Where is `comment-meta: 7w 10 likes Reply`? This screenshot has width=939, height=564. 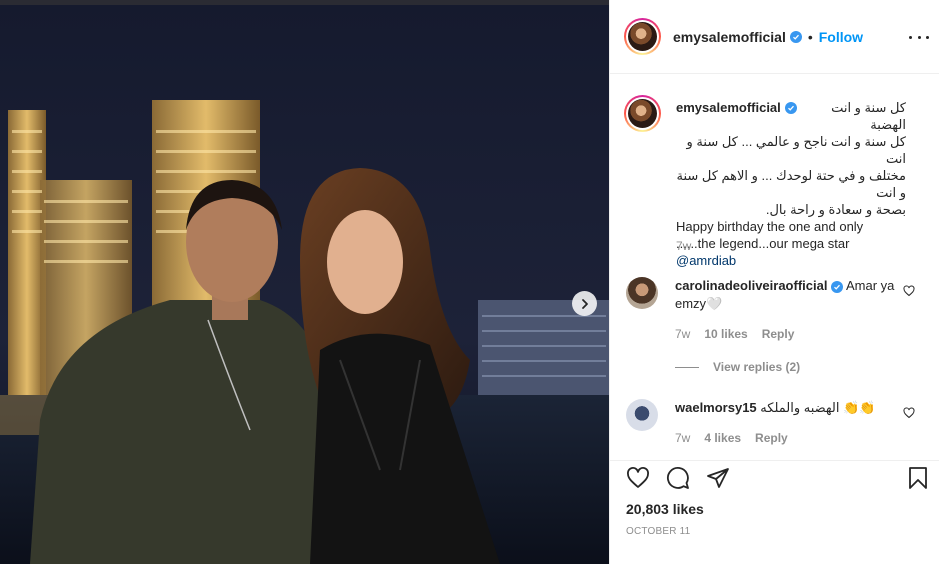
comment-meta: 7w 10 likes Reply is located at coordinates (734, 334).